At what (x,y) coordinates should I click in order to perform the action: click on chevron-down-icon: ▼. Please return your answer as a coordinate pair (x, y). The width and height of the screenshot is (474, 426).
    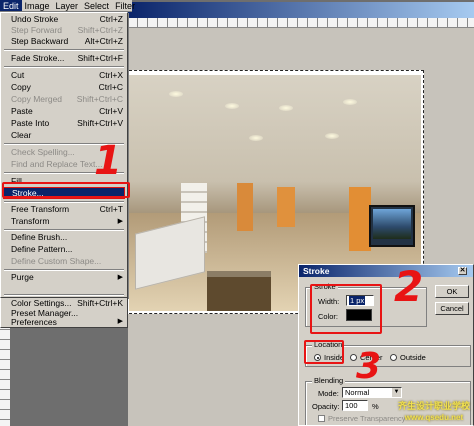
    Looking at the image, I should click on (396, 392).